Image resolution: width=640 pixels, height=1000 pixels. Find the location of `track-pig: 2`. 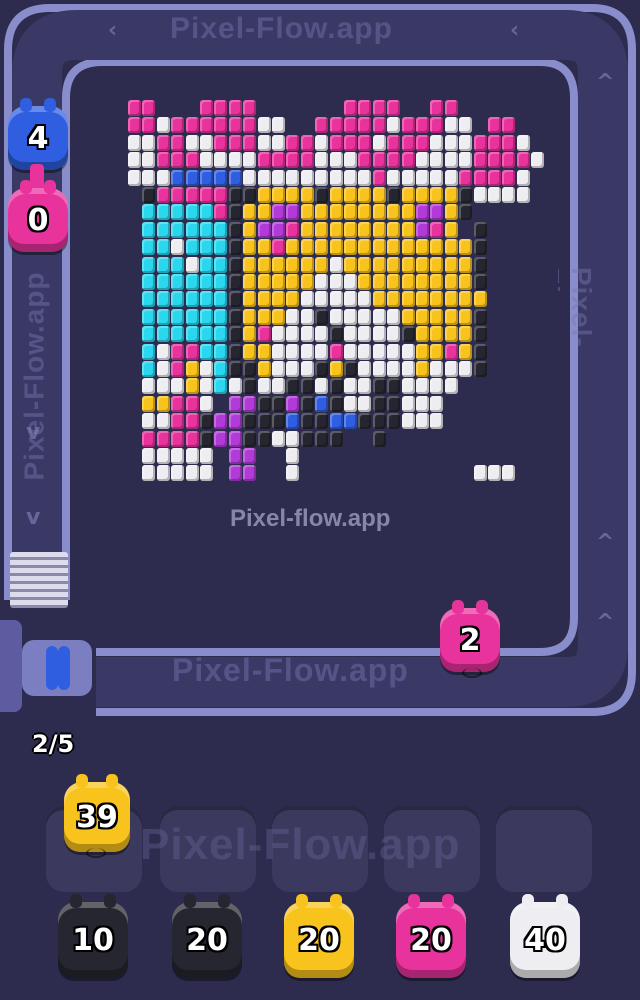

track-pig: 2 is located at coordinates (470, 639).